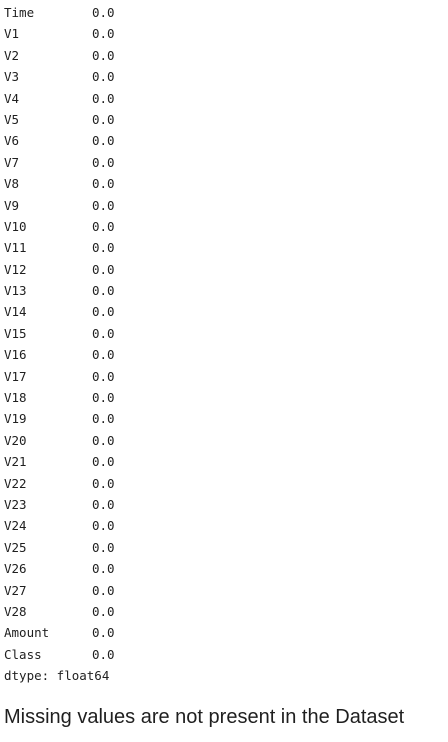  I want to click on series-index-label: V28, so click(15, 611).